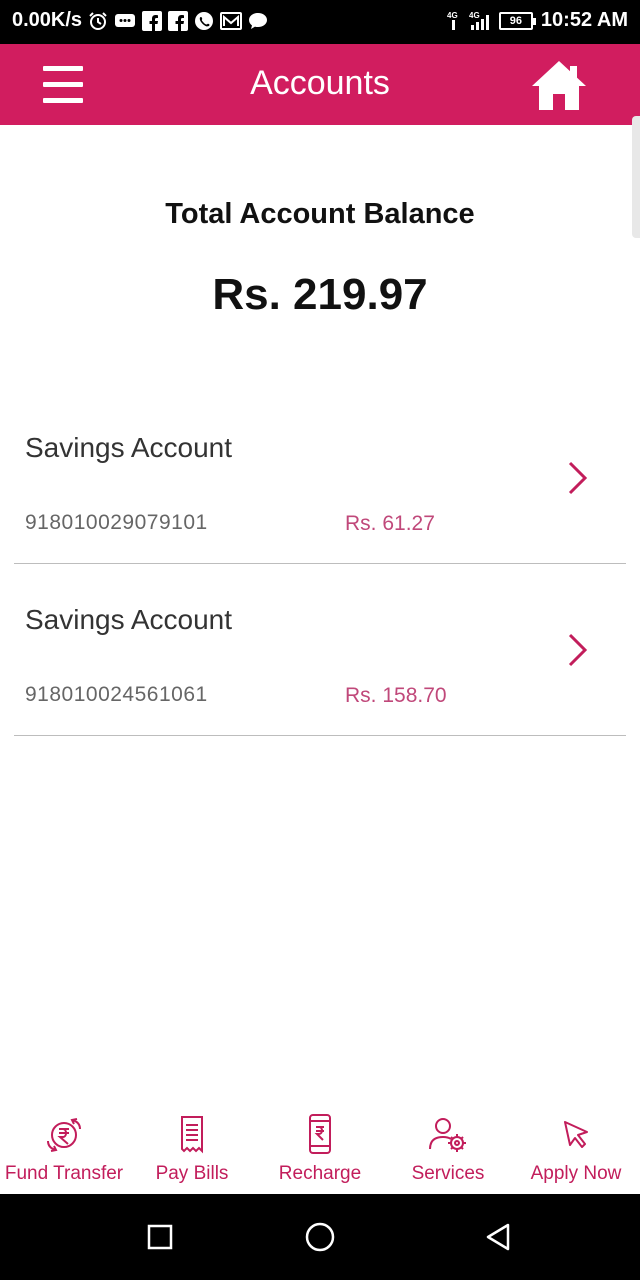 The width and height of the screenshot is (640, 1280). I want to click on back-icon, so click(498, 1237).